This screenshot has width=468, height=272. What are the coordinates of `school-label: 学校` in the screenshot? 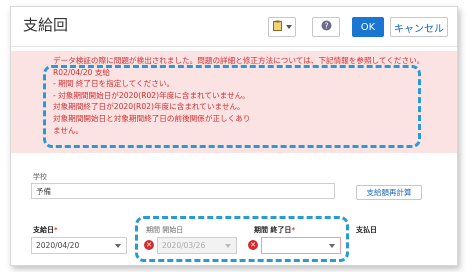 It's located at (40, 177).